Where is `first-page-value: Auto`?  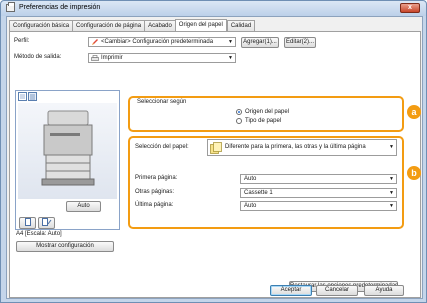 first-page-value: Auto is located at coordinates (250, 179).